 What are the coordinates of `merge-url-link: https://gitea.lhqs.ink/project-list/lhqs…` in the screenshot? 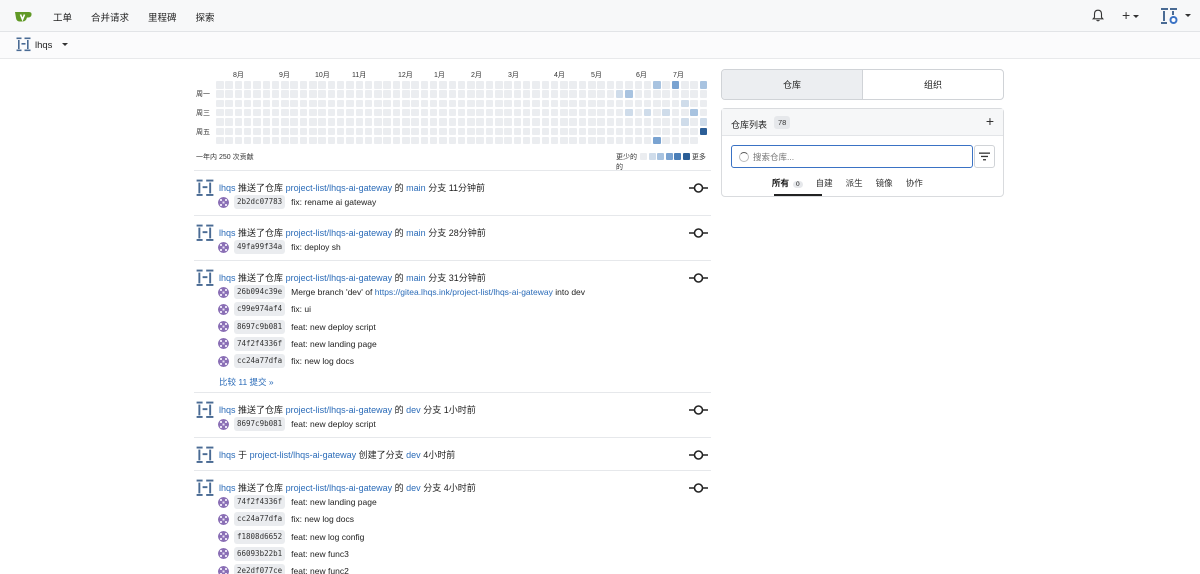 It's located at (464, 292).